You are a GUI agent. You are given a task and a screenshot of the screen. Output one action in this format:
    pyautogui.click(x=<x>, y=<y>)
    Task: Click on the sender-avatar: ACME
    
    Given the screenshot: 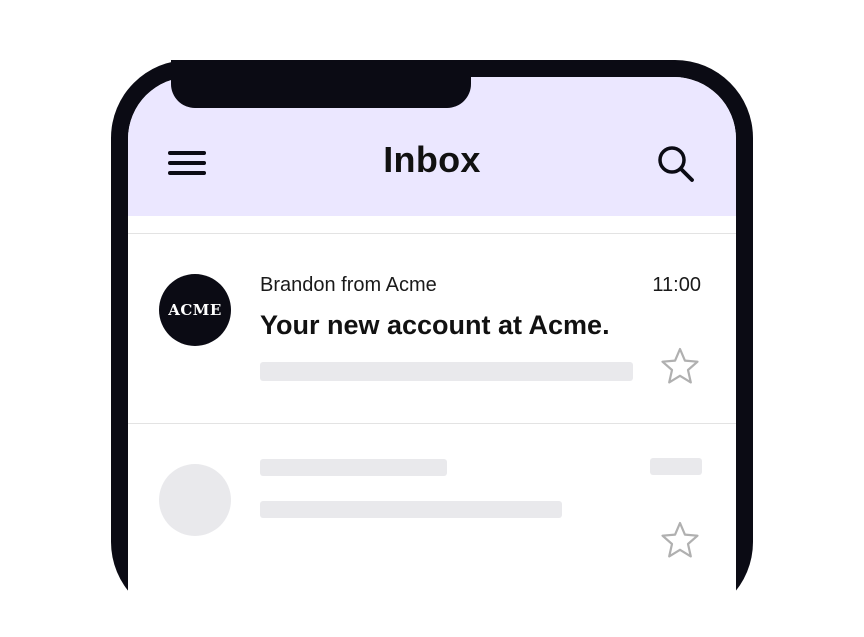 What is the action you would take?
    pyautogui.click(x=195, y=310)
    